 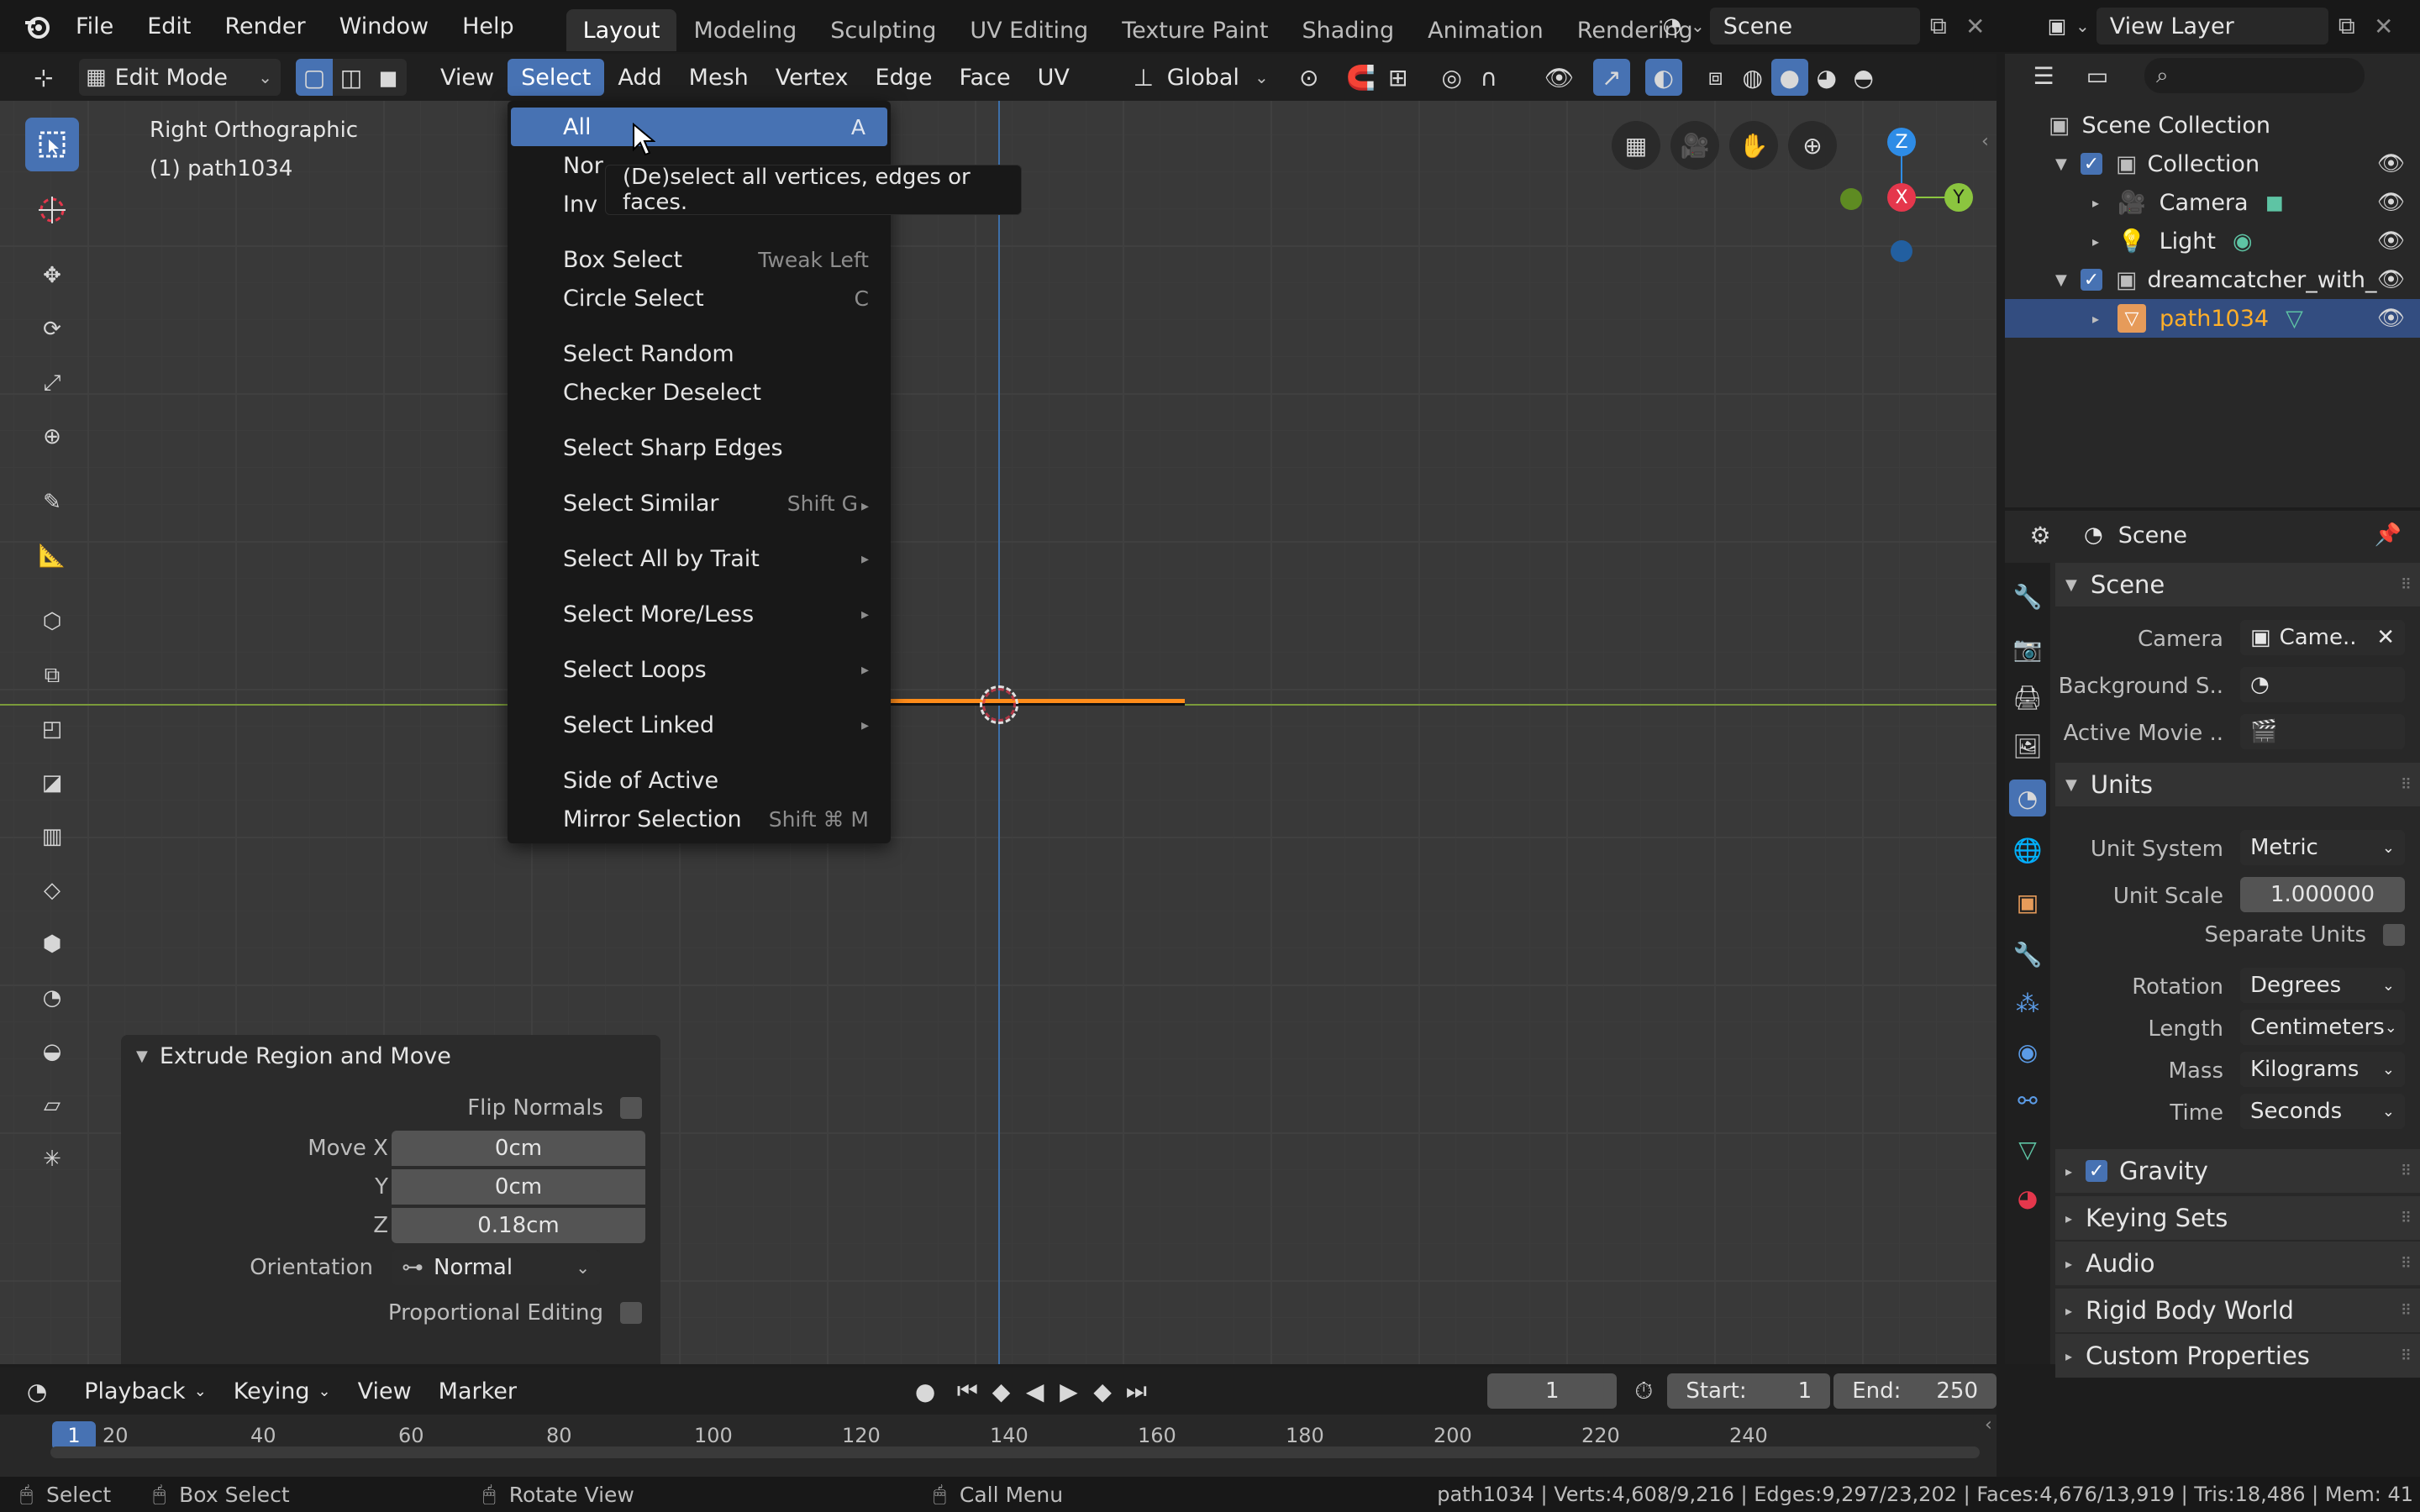 I want to click on modifier-tab-icon: 🔧, so click(x=2028, y=954).